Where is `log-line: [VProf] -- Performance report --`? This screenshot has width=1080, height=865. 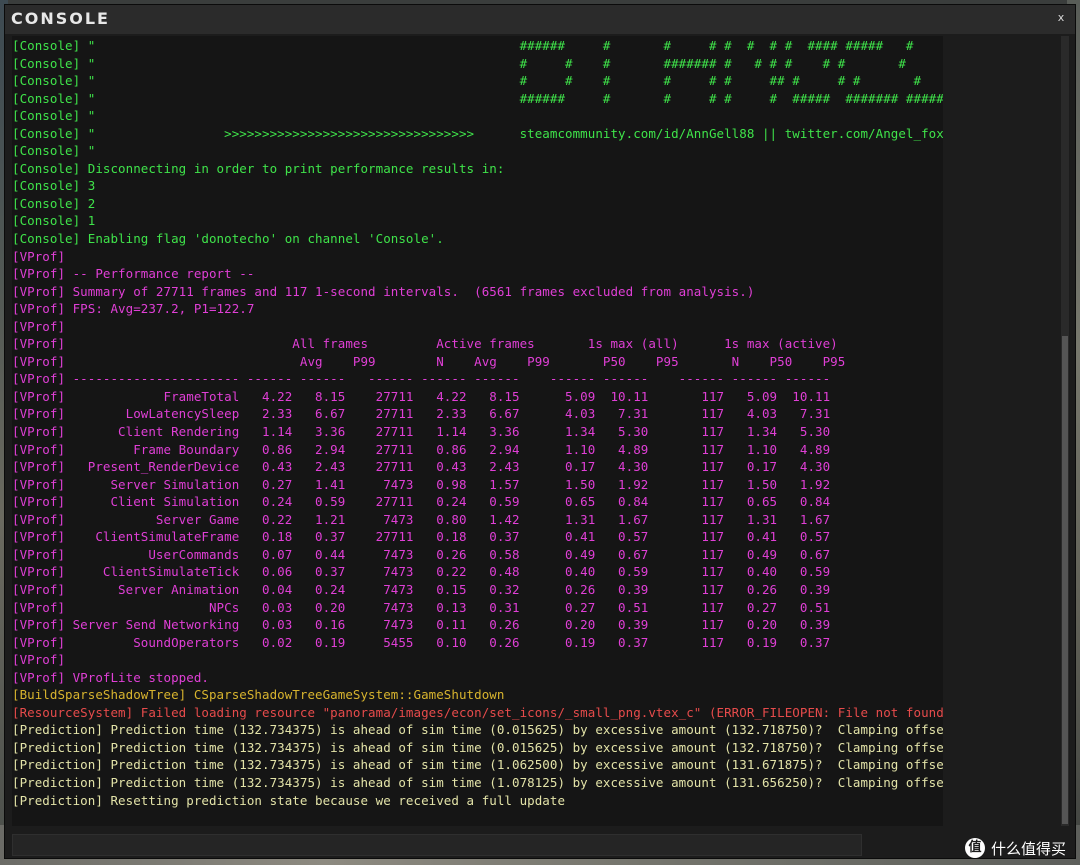
log-line: [VProf] -- Performance report -- is located at coordinates (133, 274).